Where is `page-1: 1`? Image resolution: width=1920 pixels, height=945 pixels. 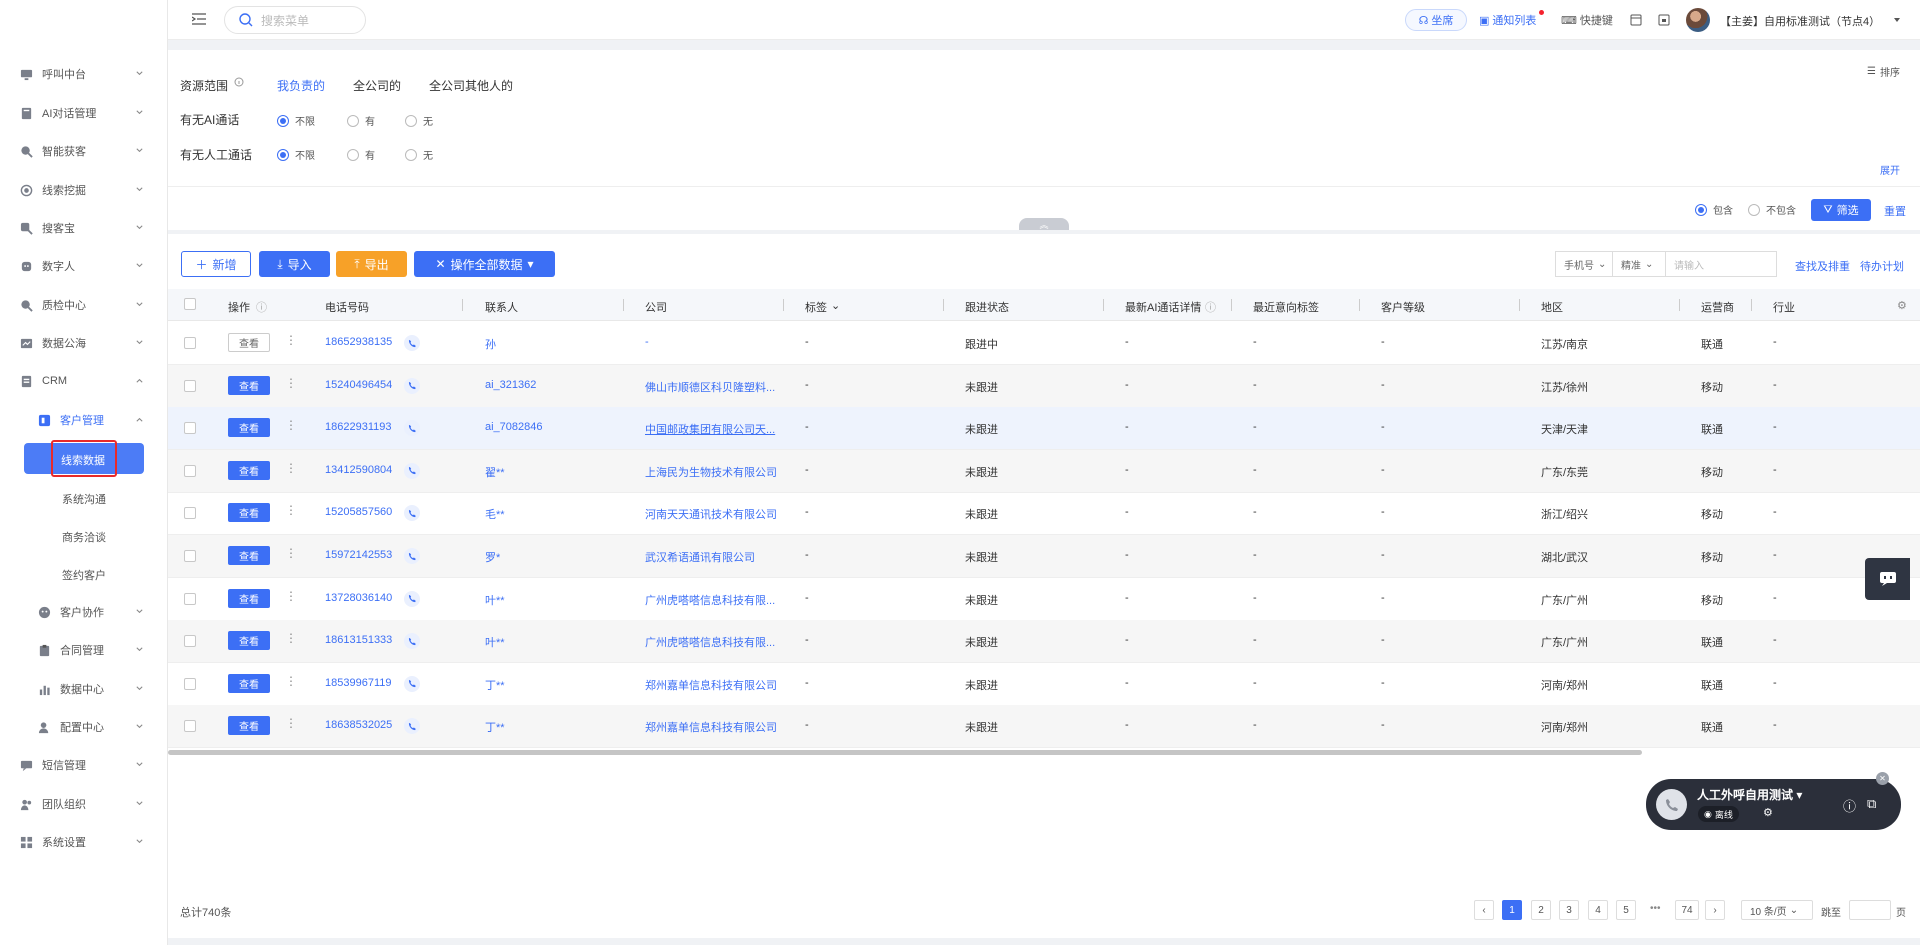 page-1: 1 is located at coordinates (1512, 910).